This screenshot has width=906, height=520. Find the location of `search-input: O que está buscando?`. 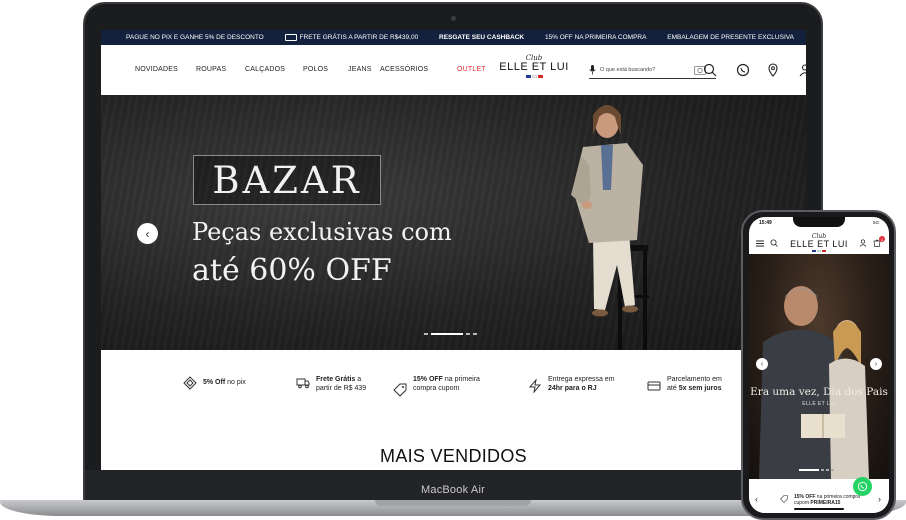

search-input: O que está buscando? is located at coordinates (645, 70).